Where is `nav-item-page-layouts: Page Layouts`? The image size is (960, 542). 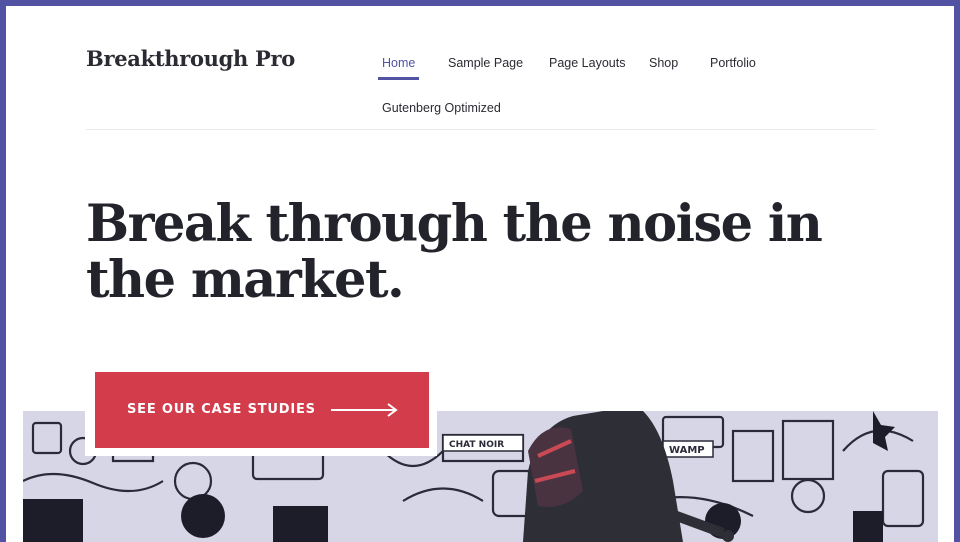
nav-item-page-layouts: Page Layouts is located at coordinates (587, 63).